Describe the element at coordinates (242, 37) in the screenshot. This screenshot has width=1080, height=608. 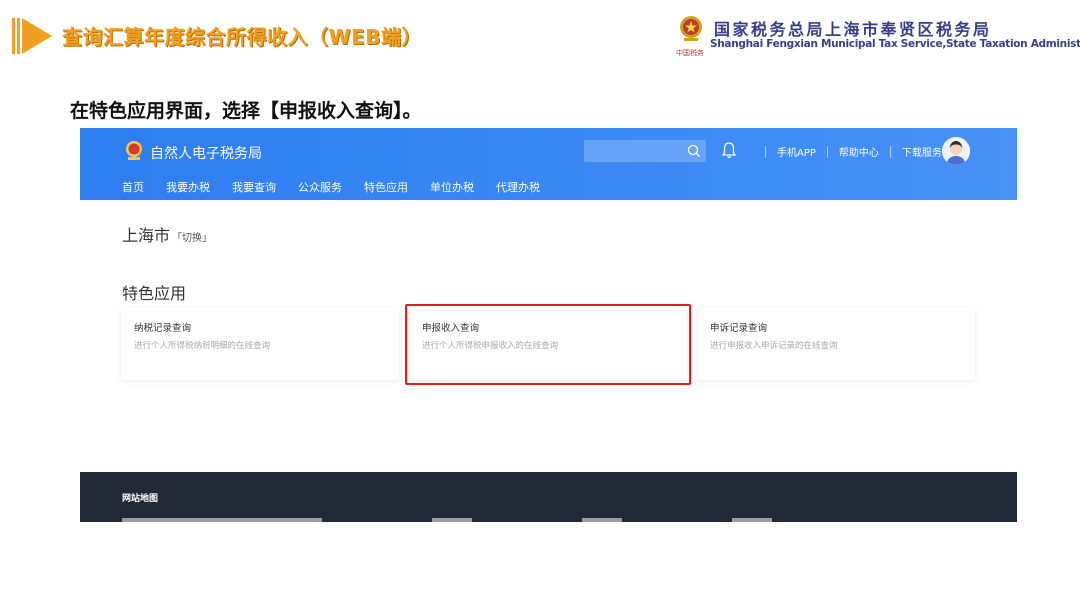
I see `slide-title: 查询汇算年度综合所得收入（WEB端）` at that location.